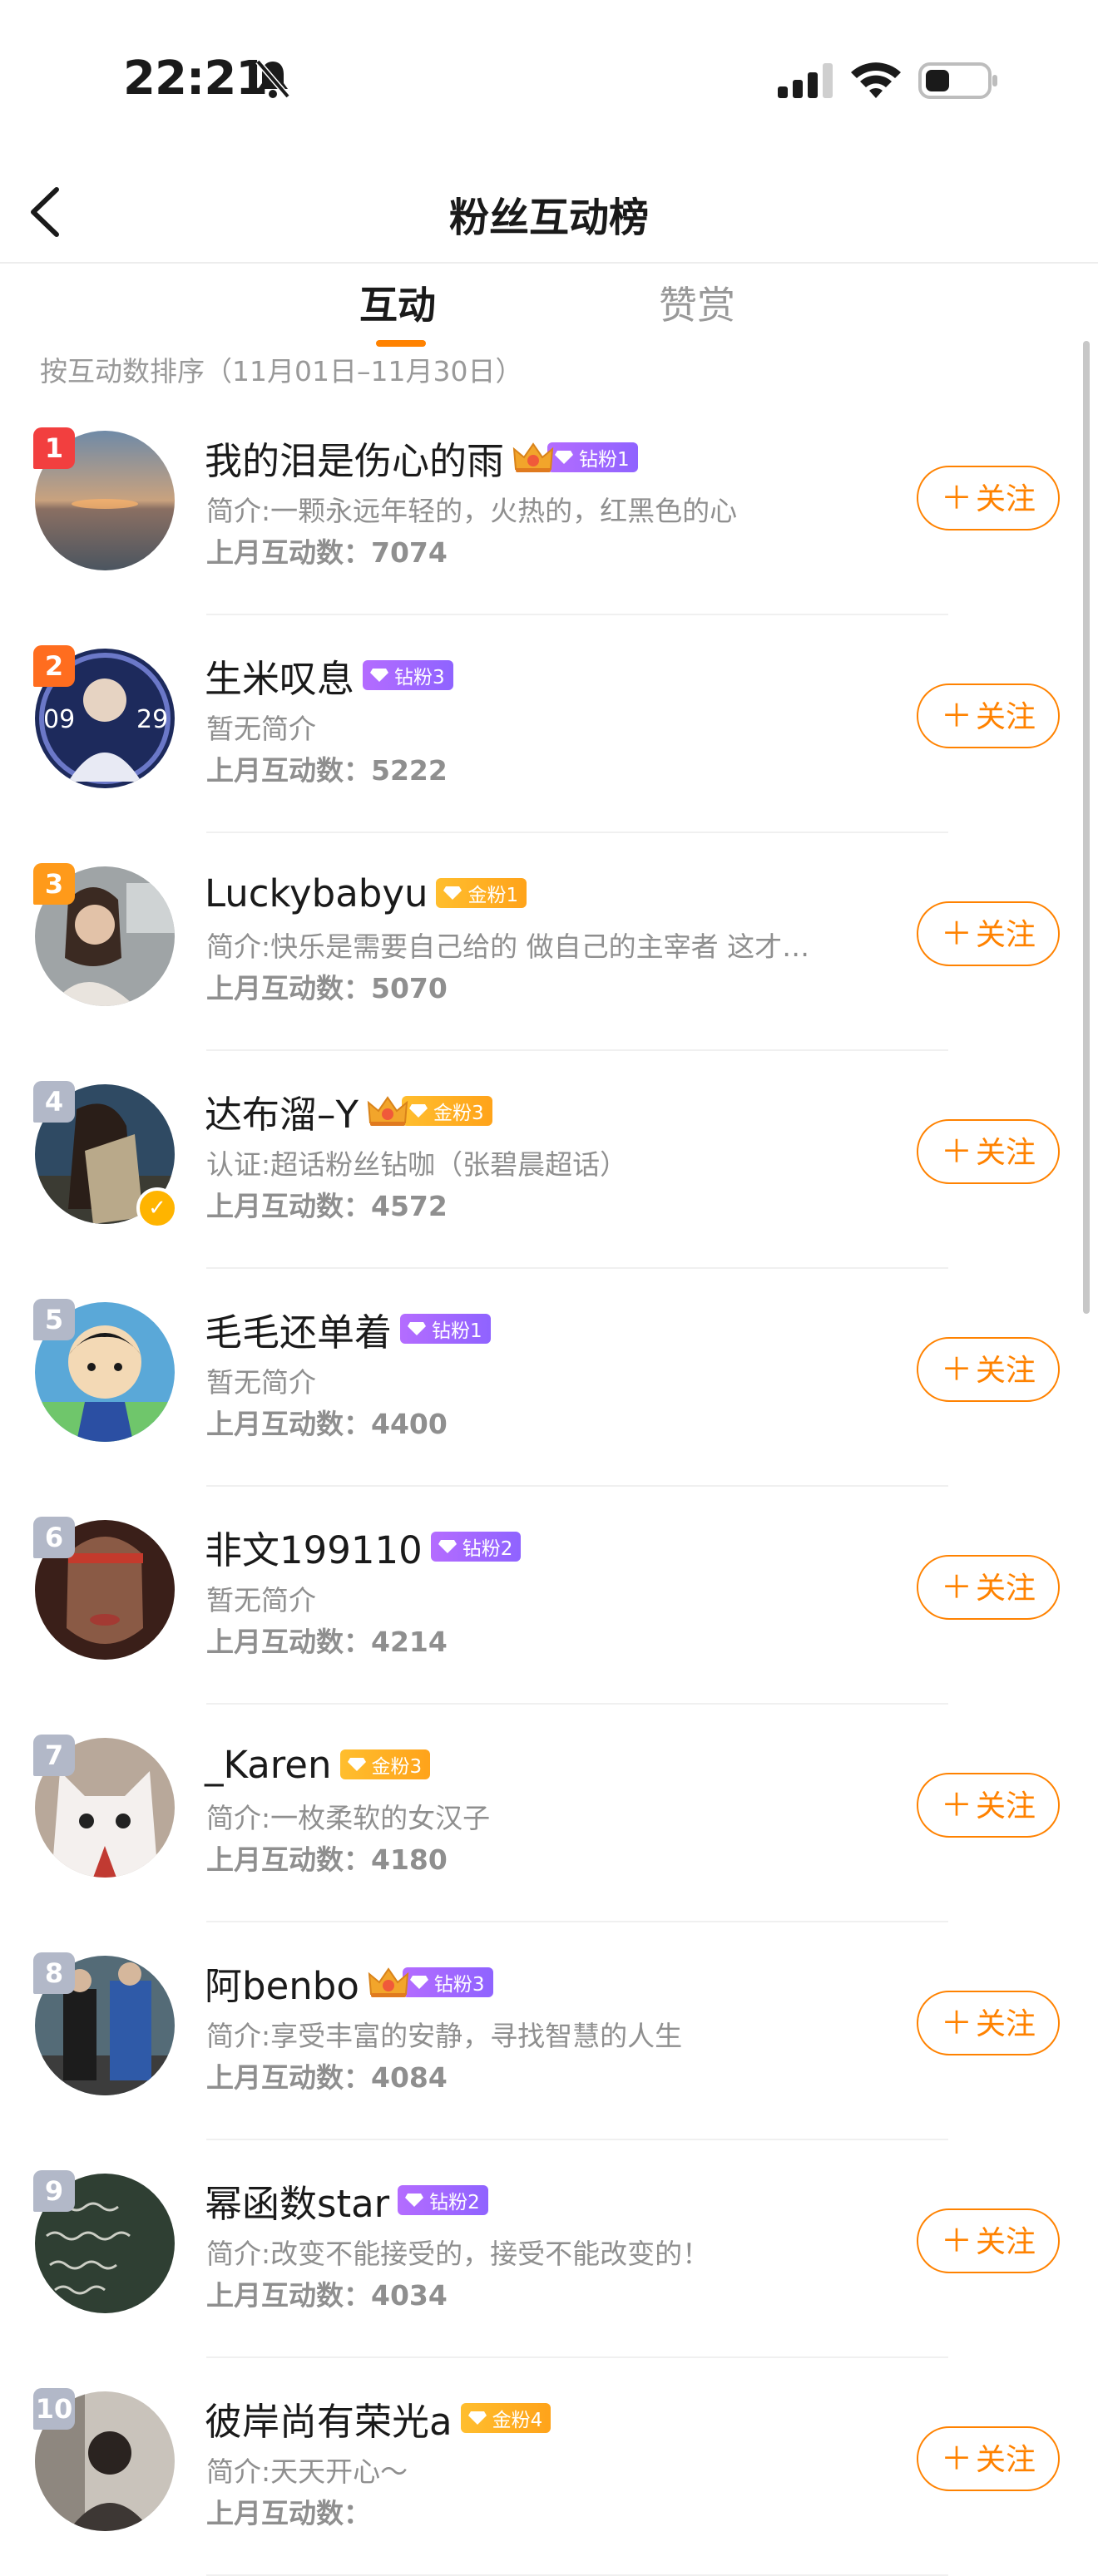  Describe the element at coordinates (297, 2201) in the screenshot. I see `fan-name: 幂函数star` at that location.